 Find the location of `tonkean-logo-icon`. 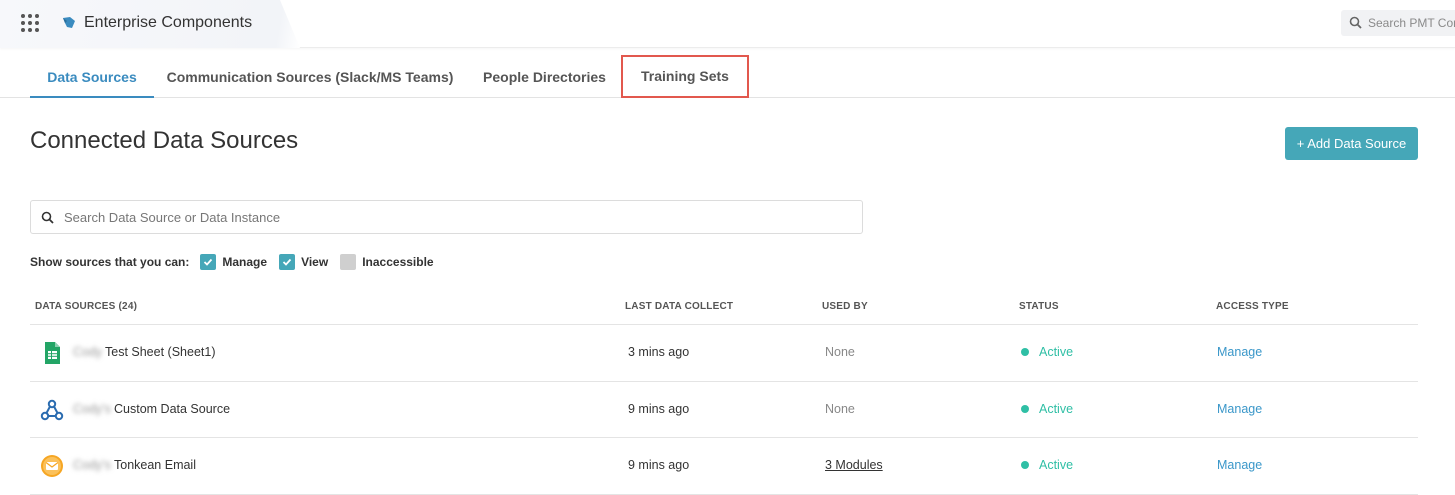

tonkean-logo-icon is located at coordinates (69, 22).